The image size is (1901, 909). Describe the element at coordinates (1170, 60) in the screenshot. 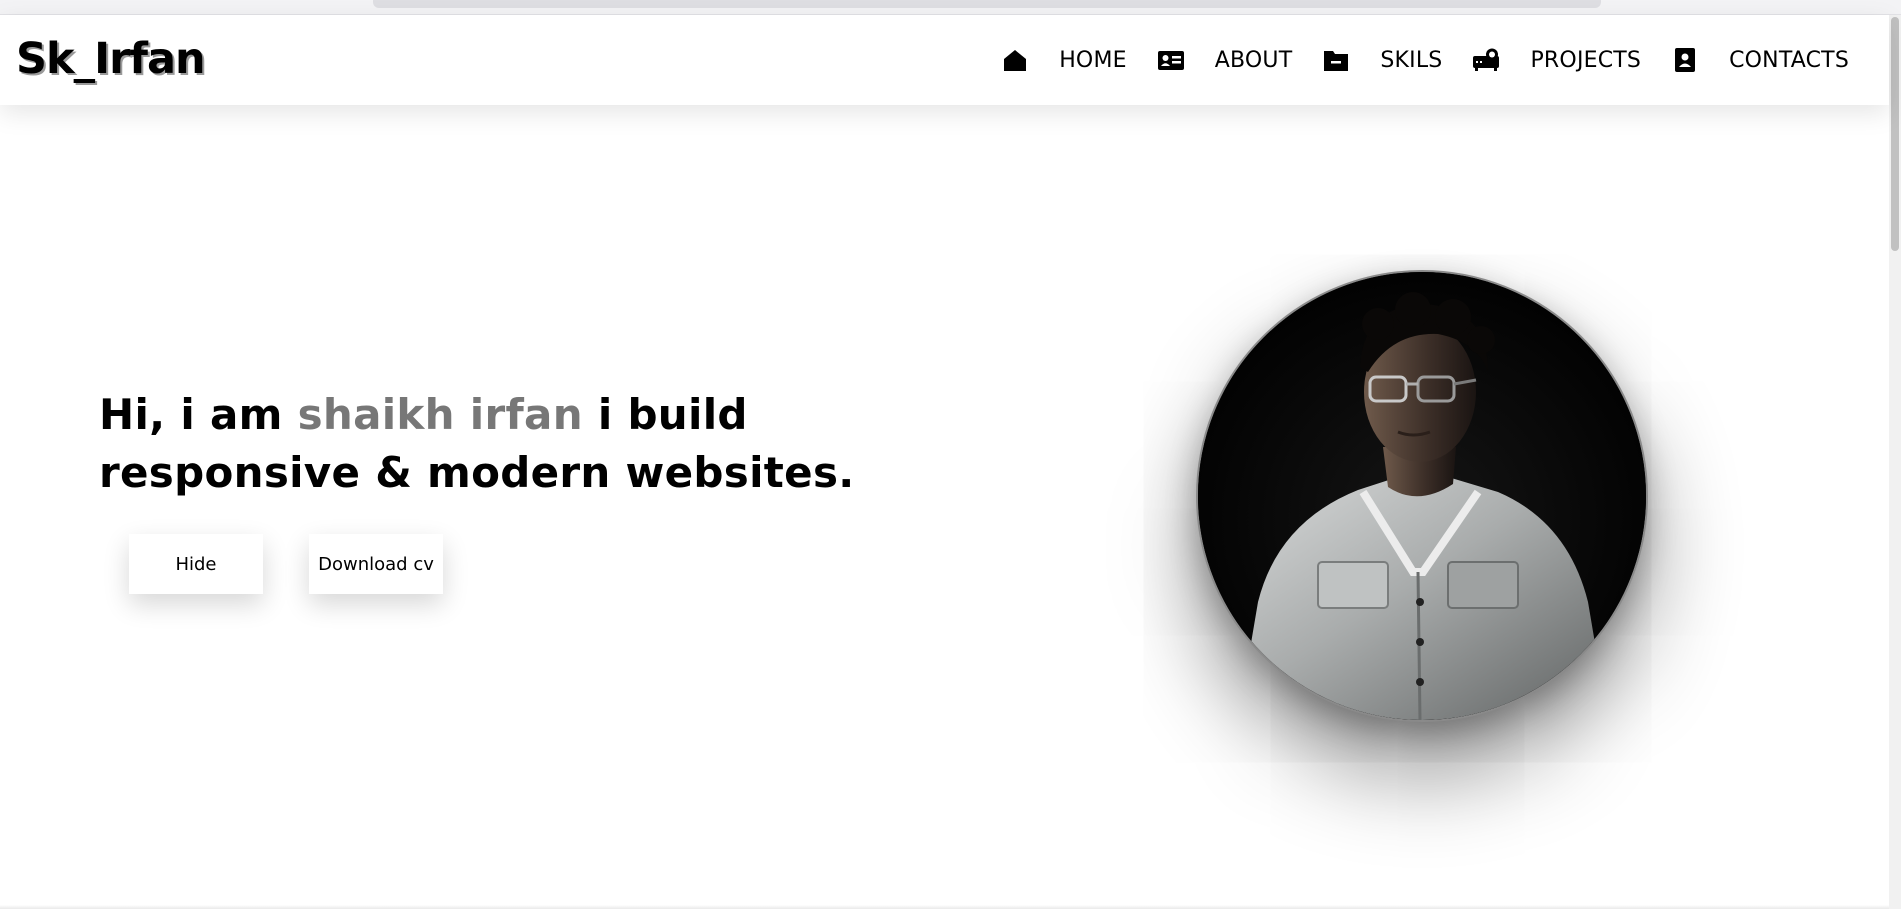

I see `id-card-icon` at that location.